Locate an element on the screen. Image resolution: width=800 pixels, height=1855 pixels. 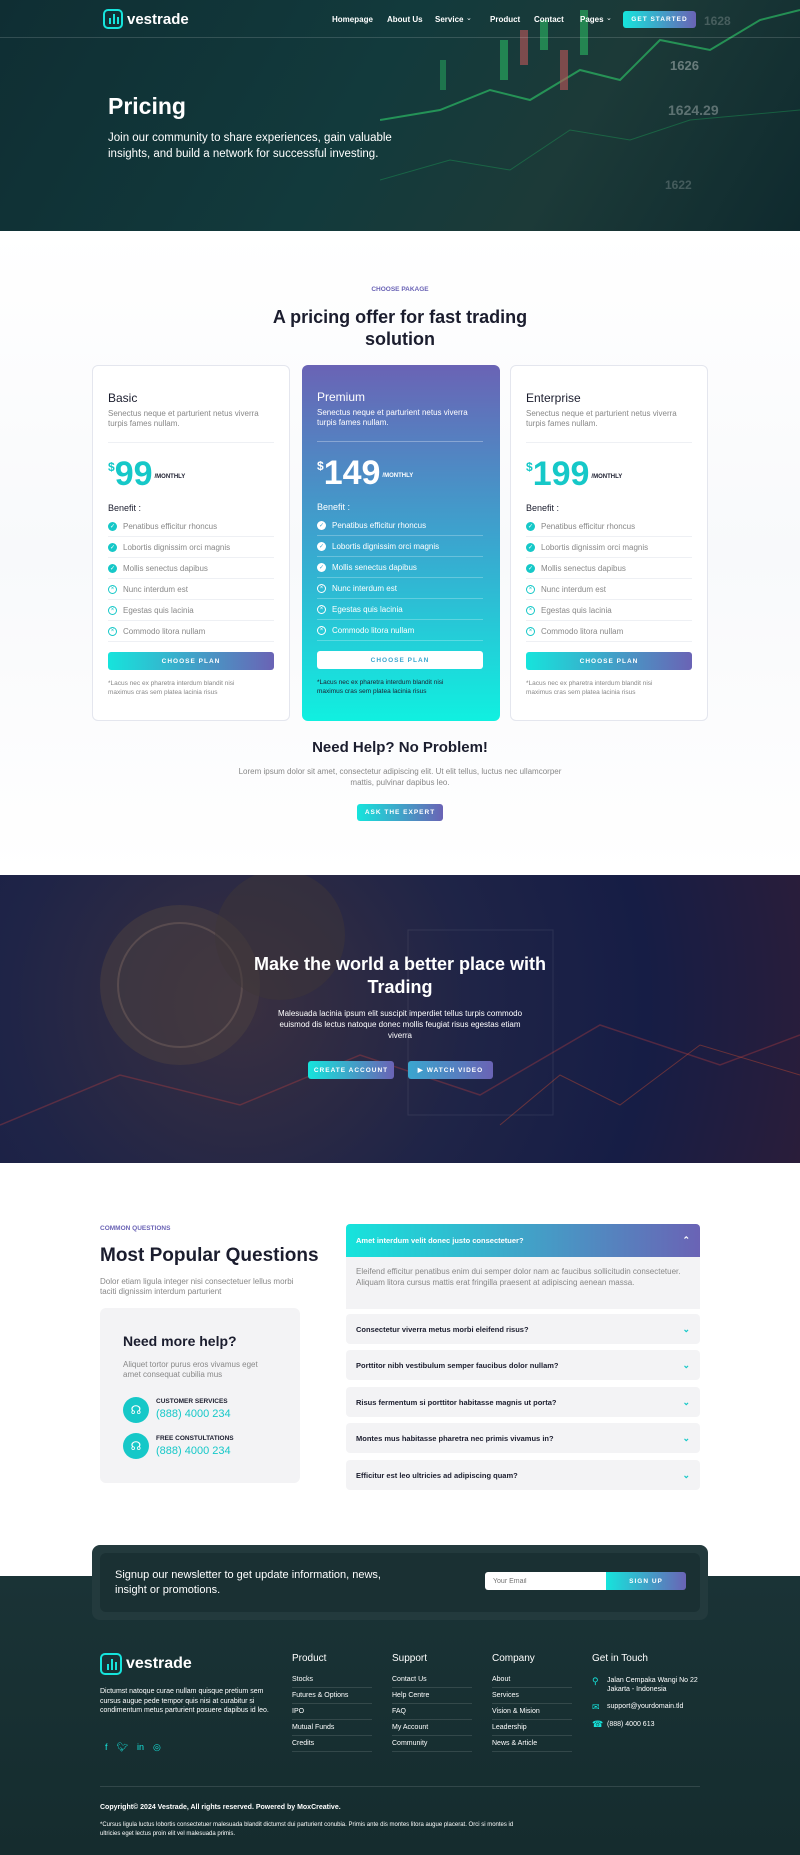
footer-link: Futures & Options is located at coordinates (332, 1696).